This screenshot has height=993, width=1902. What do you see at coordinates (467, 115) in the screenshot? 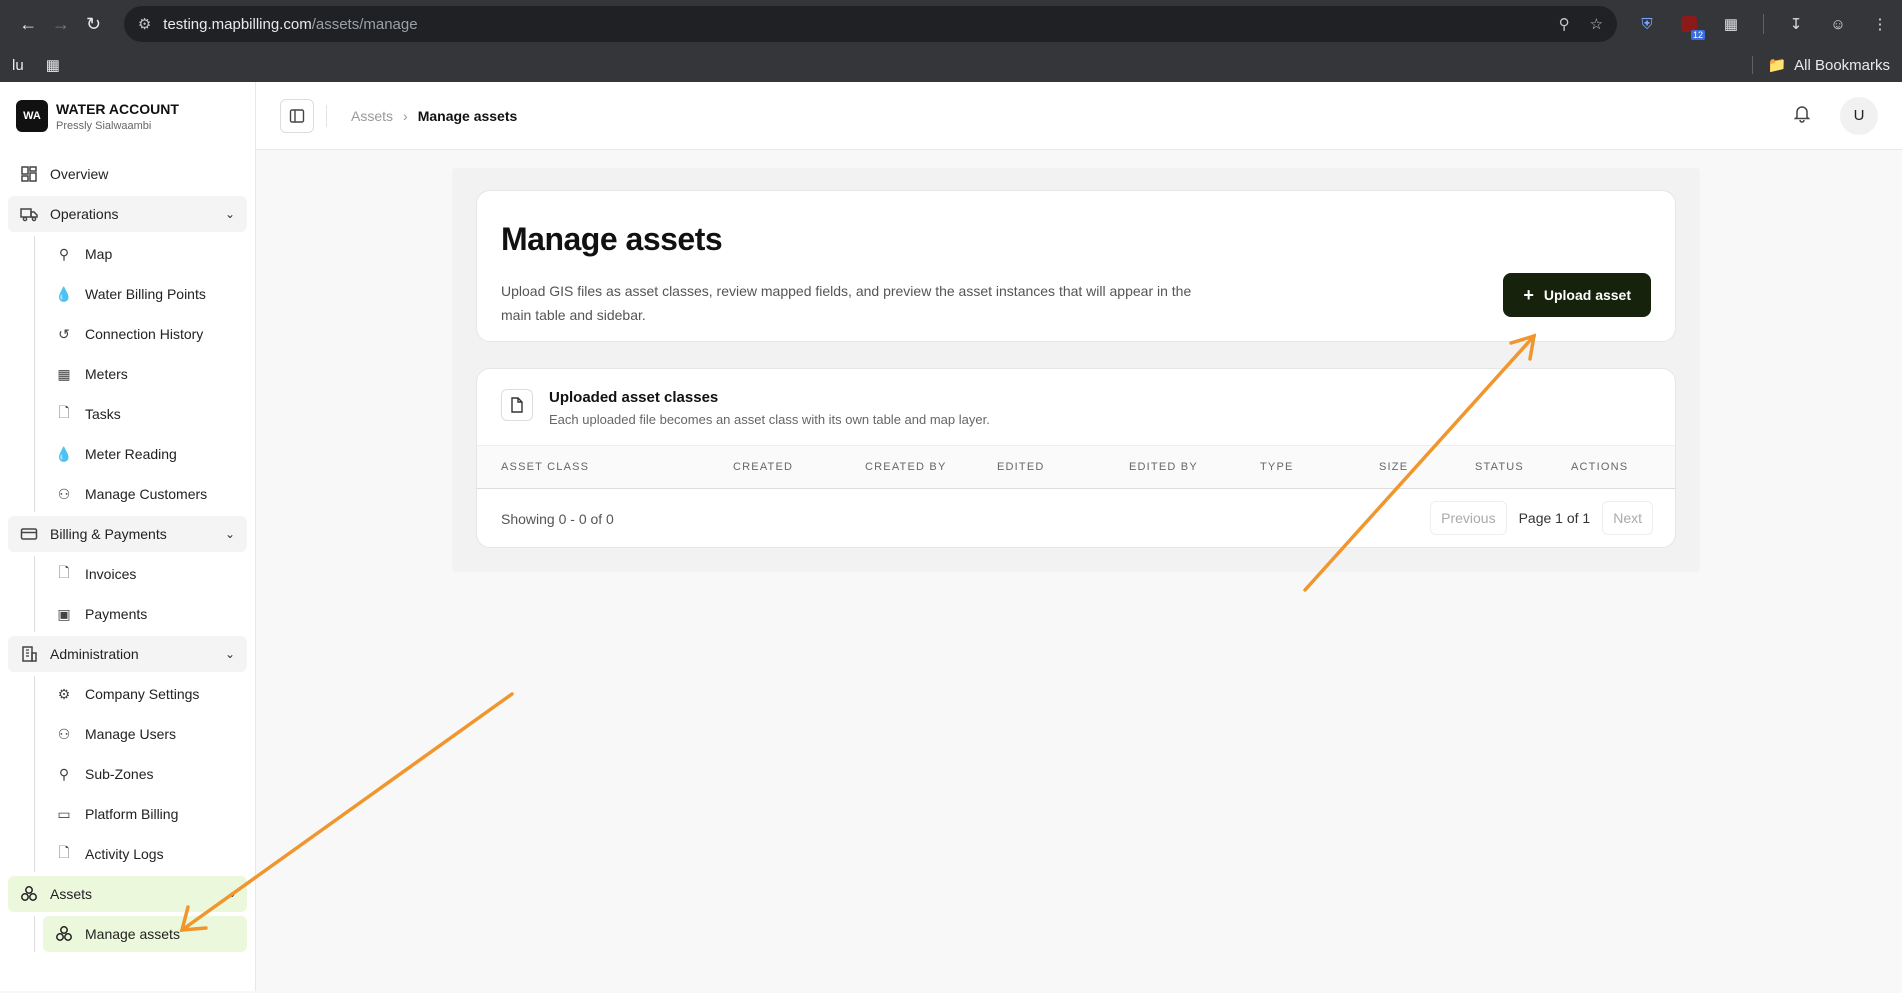
I see `breadcrumb-current: Manage assets` at bounding box center [467, 115].